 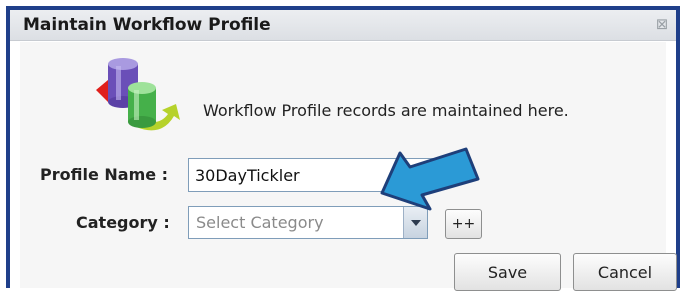 What do you see at coordinates (104, 174) in the screenshot?
I see `profile-name-label: Profile Name :` at bounding box center [104, 174].